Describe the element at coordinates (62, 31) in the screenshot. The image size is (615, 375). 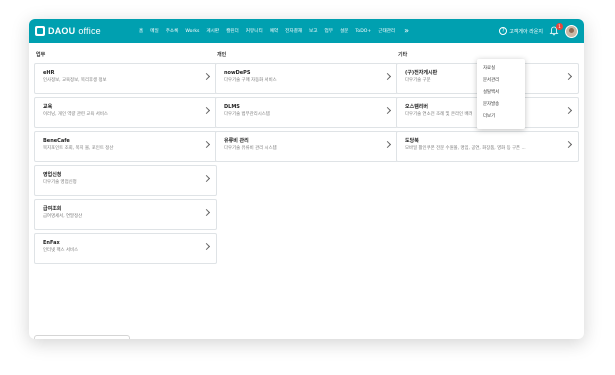
I see `logo-brand: DAOU` at that location.